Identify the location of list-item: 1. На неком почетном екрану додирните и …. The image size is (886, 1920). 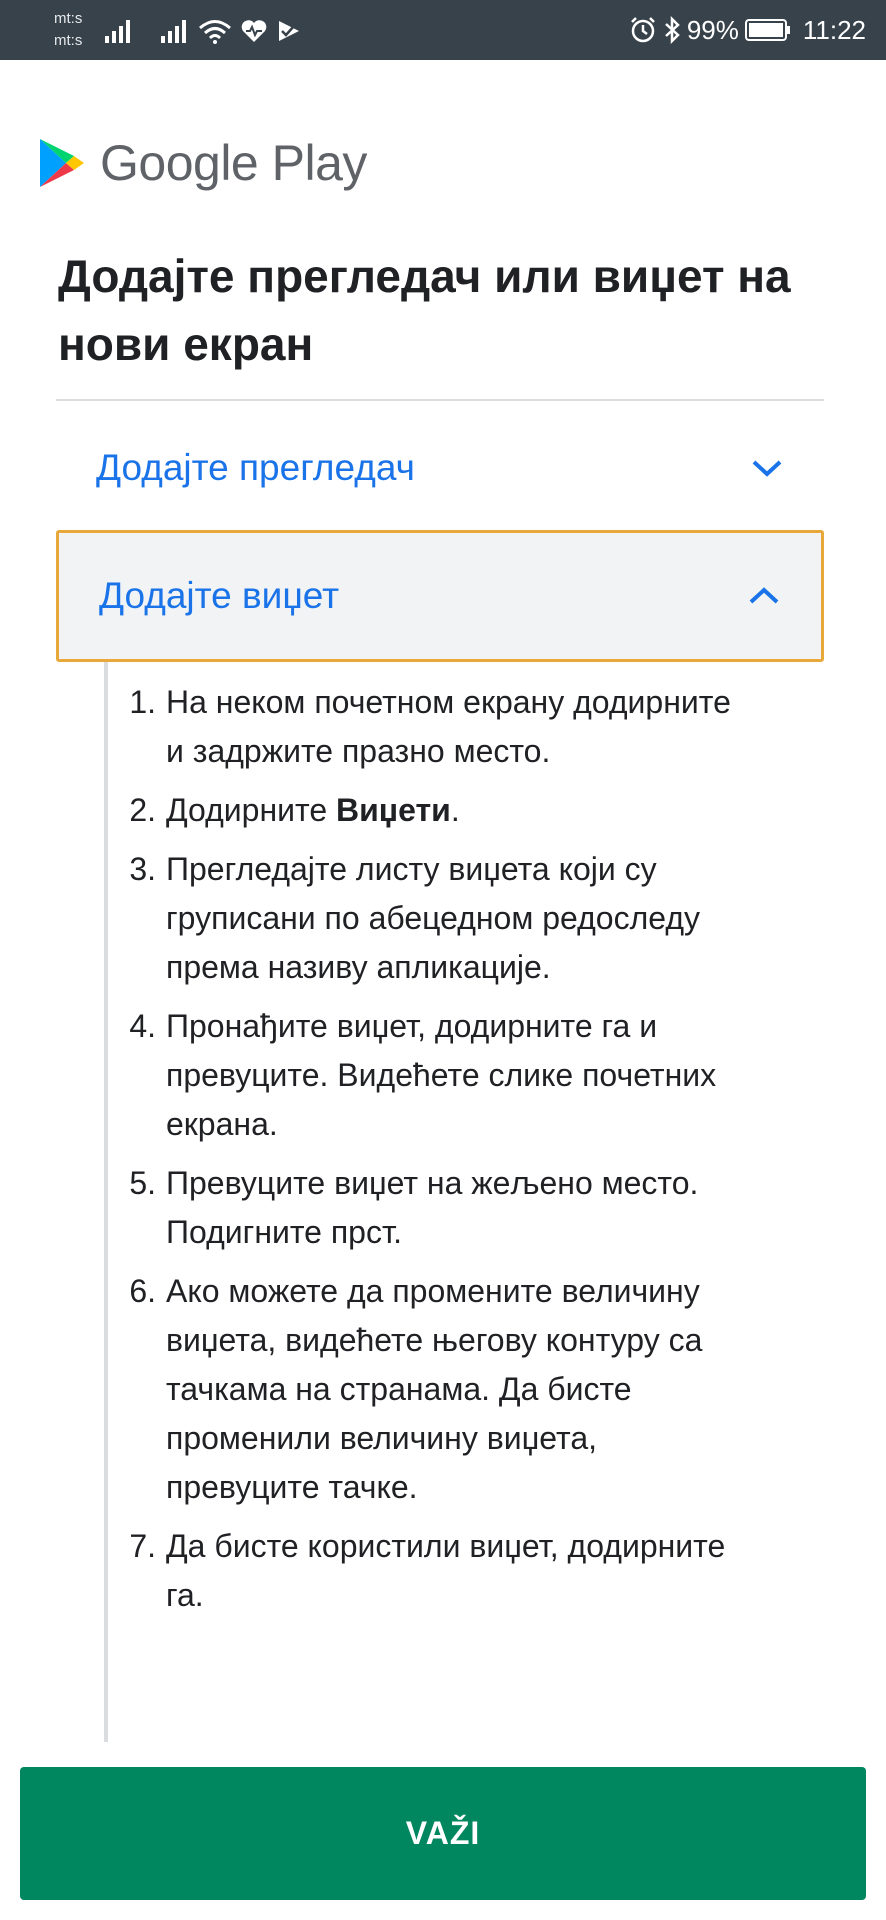
(468, 727).